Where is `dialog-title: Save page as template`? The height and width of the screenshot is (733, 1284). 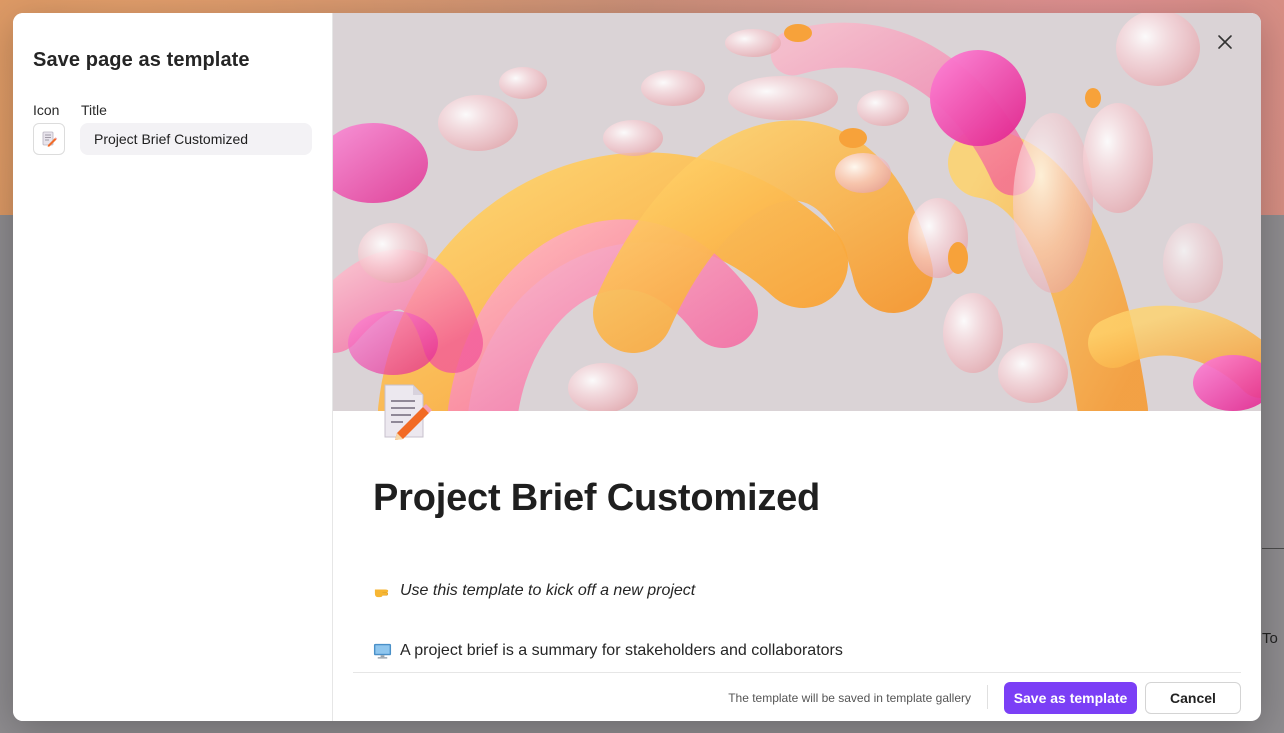 dialog-title: Save page as template is located at coordinates (141, 60).